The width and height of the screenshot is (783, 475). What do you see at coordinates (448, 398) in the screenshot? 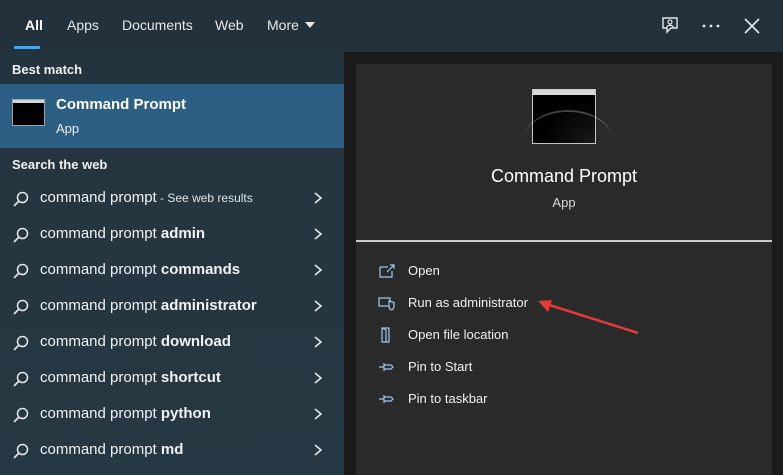
I see `action-label: Pin to taskbar` at bounding box center [448, 398].